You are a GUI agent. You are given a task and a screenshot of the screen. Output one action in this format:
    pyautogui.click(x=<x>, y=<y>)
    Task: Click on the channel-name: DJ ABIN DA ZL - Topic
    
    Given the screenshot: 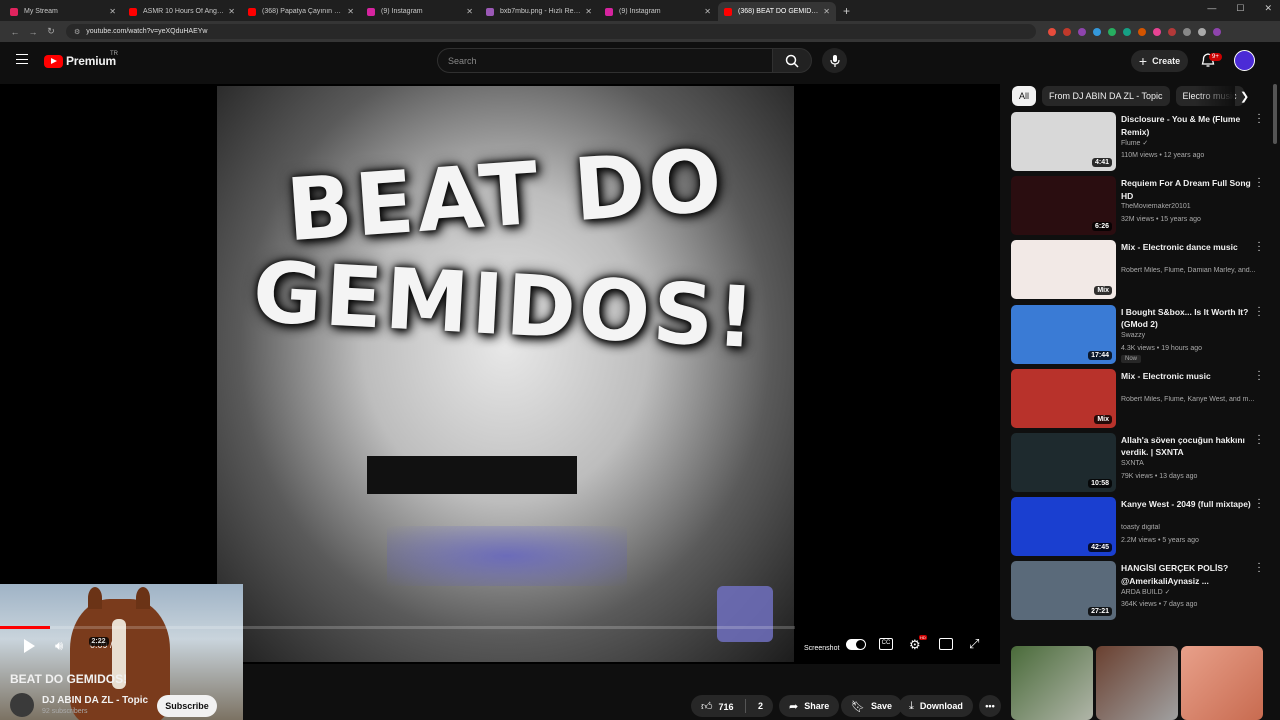 What is the action you would take?
    pyautogui.click(x=95, y=700)
    